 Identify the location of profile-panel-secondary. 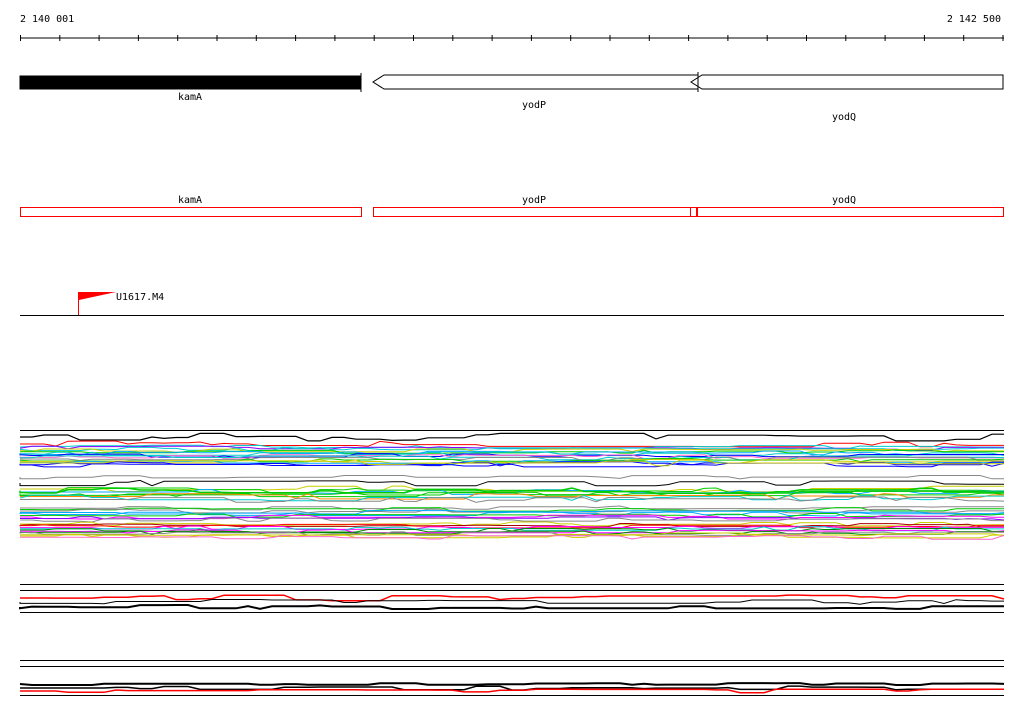
(512, 598).